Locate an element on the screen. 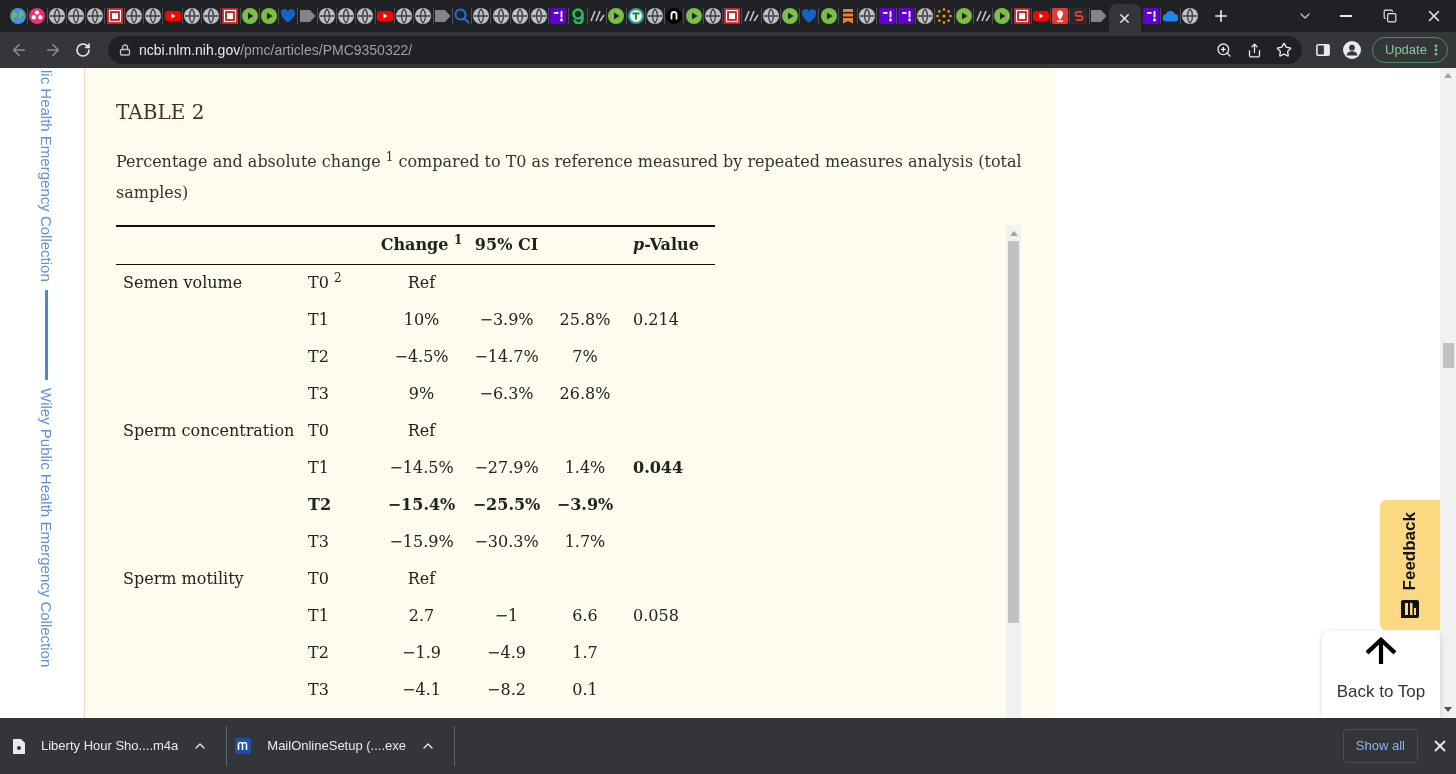 The image size is (1456, 774). table-cell-text: −1 is located at coordinates (506, 615).